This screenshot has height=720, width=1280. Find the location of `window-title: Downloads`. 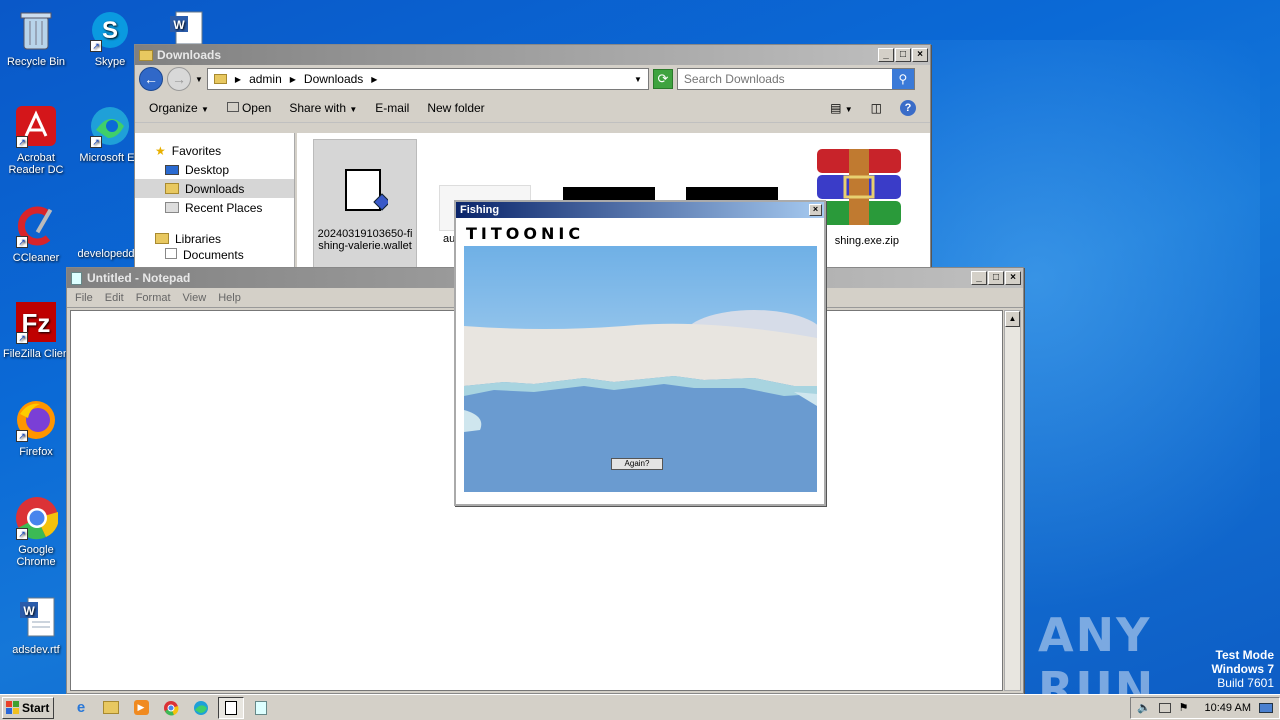

window-title: Downloads is located at coordinates (189, 55).